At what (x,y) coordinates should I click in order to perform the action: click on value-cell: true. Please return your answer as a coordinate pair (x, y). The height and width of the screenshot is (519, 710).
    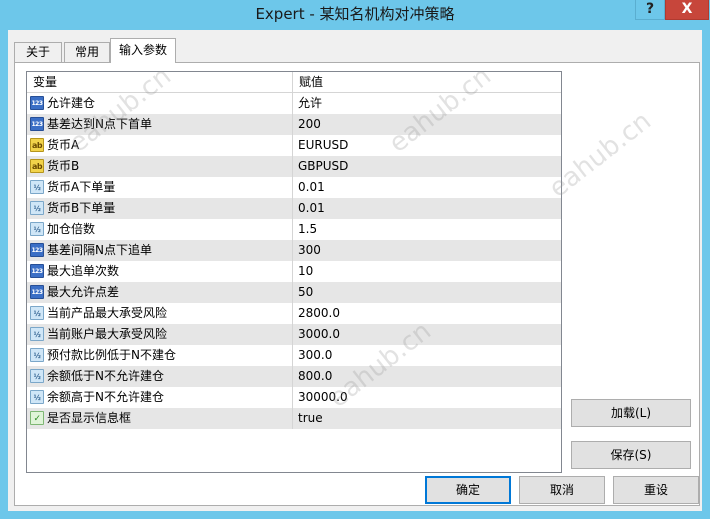
    Looking at the image, I should click on (427, 418).